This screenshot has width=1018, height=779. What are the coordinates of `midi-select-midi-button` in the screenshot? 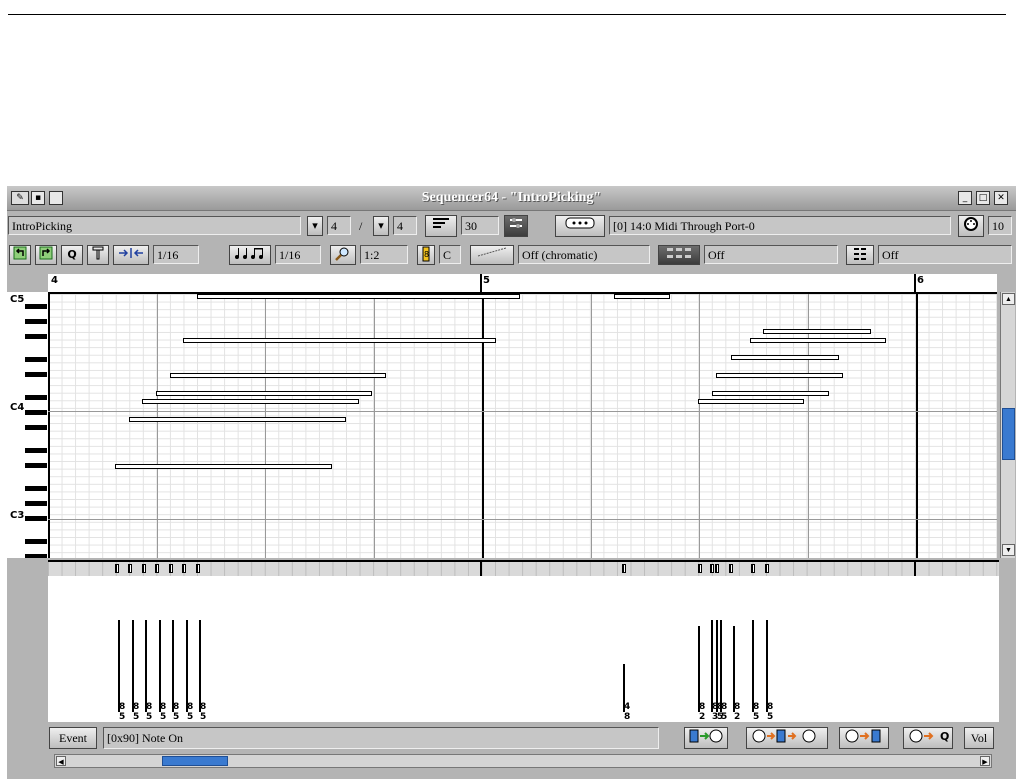 It's located at (787, 738).